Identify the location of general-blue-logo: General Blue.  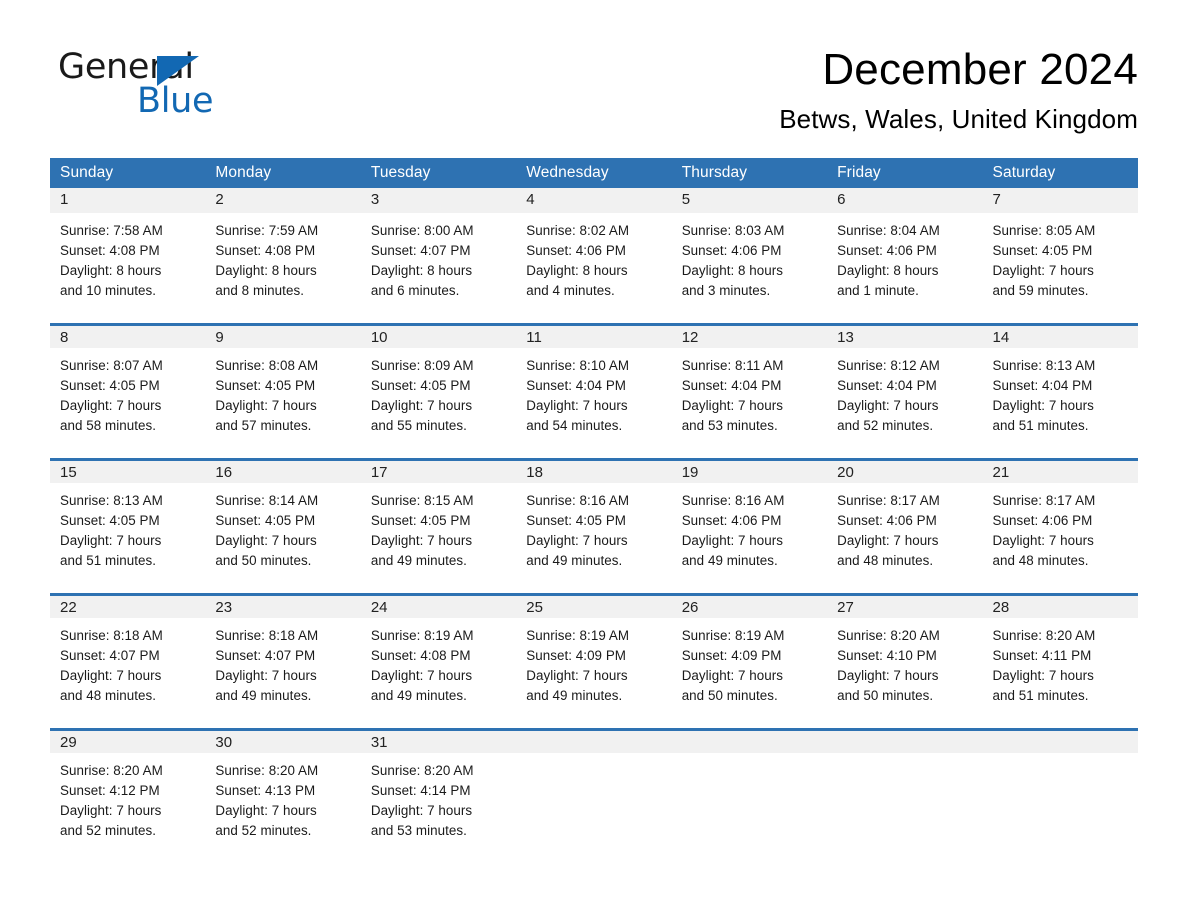
(158, 88).